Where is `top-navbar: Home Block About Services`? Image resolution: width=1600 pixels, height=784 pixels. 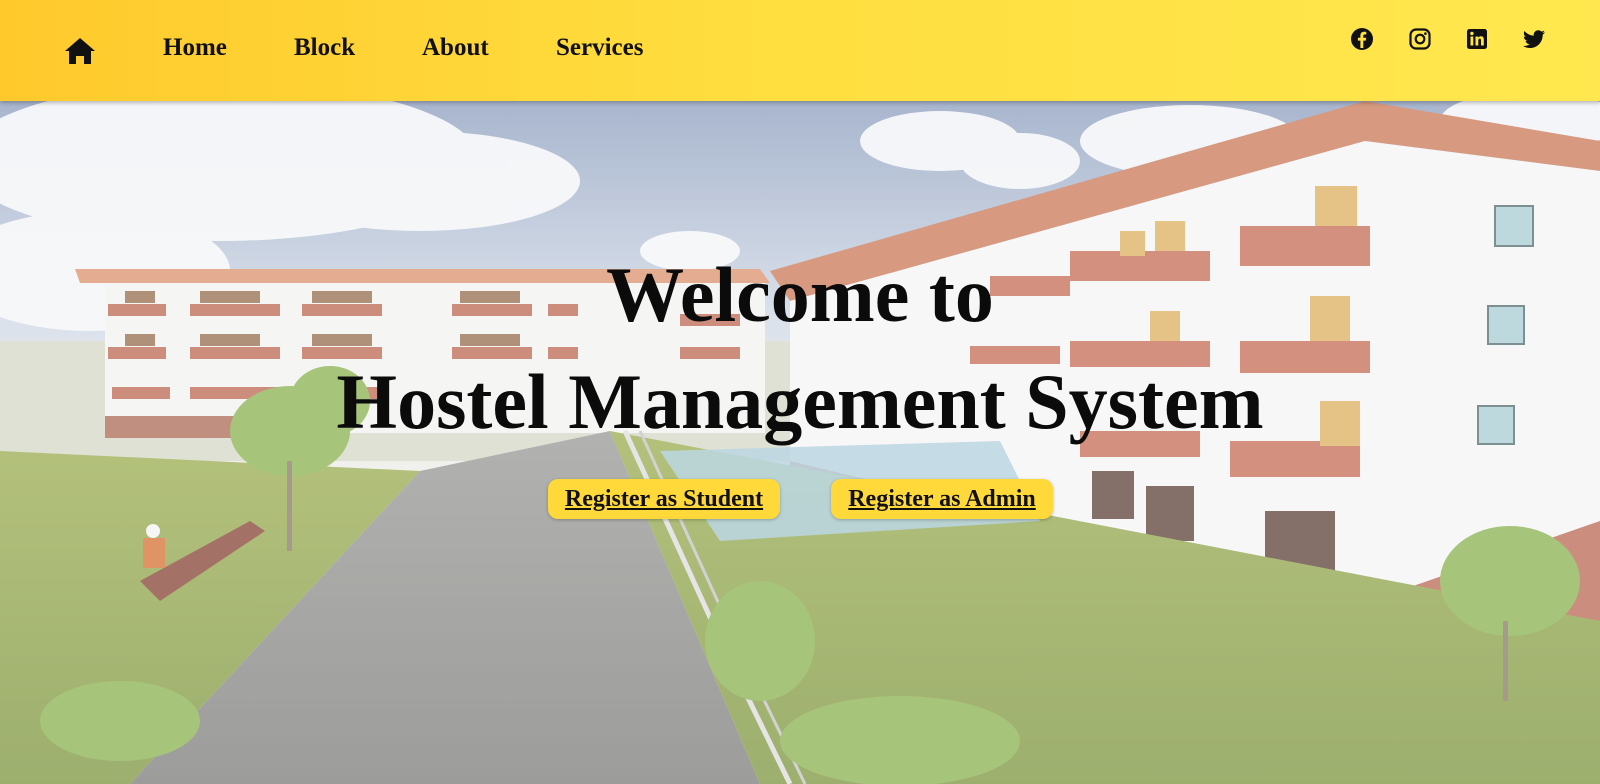
top-navbar: Home Block About Services is located at coordinates (800, 50).